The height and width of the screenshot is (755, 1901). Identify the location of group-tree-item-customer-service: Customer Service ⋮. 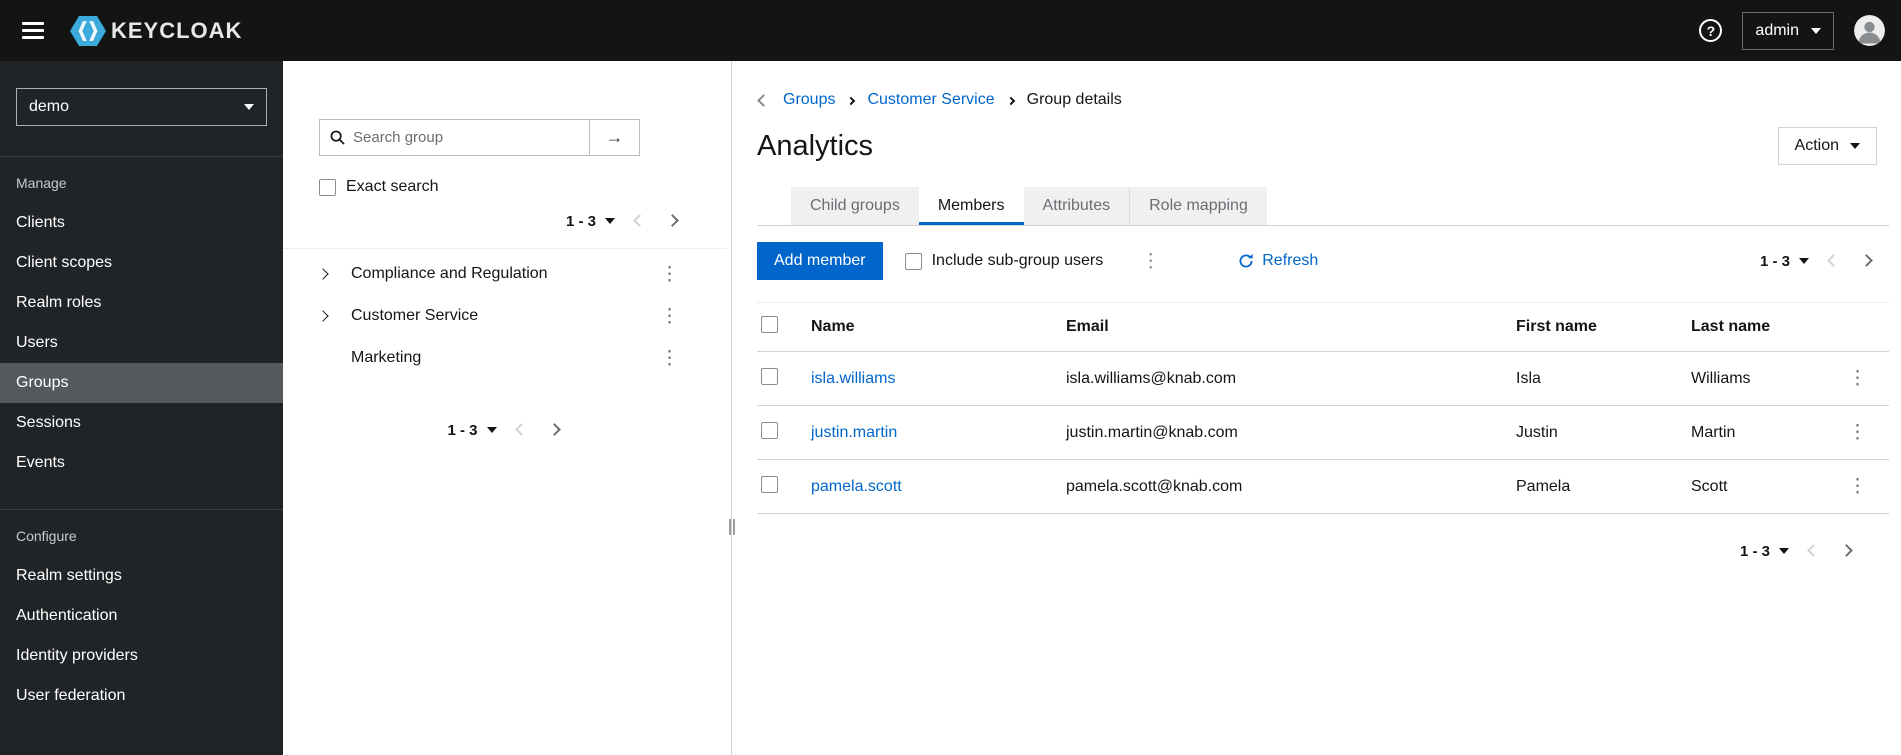
(505, 316).